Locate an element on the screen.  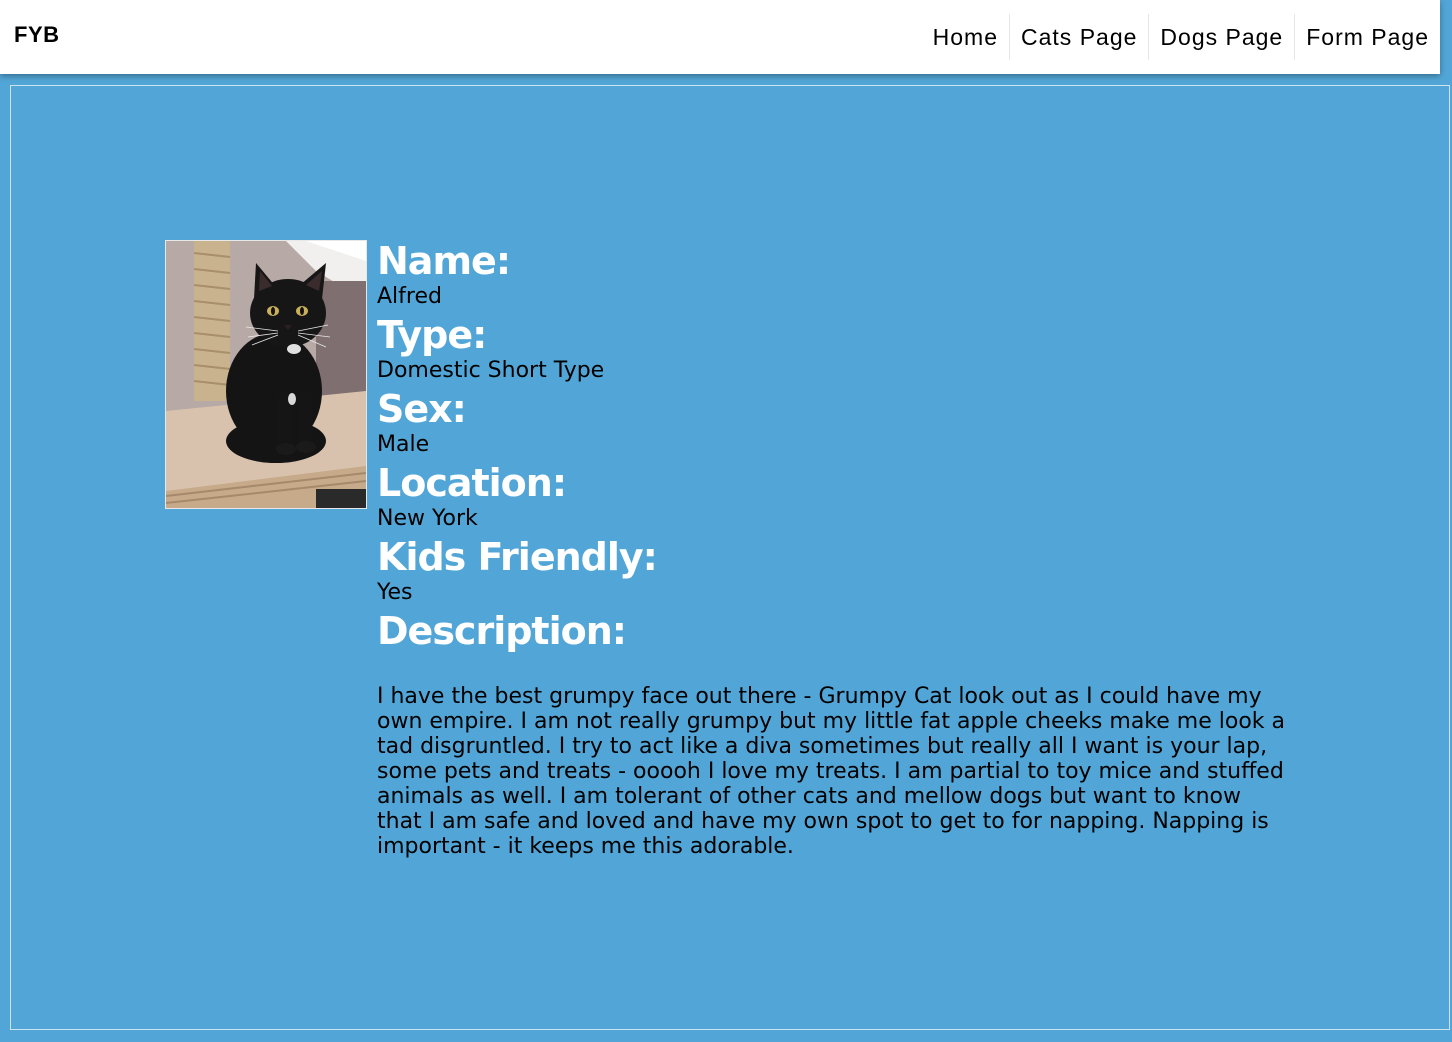
brand-logo: FYB is located at coordinates (37, 35).